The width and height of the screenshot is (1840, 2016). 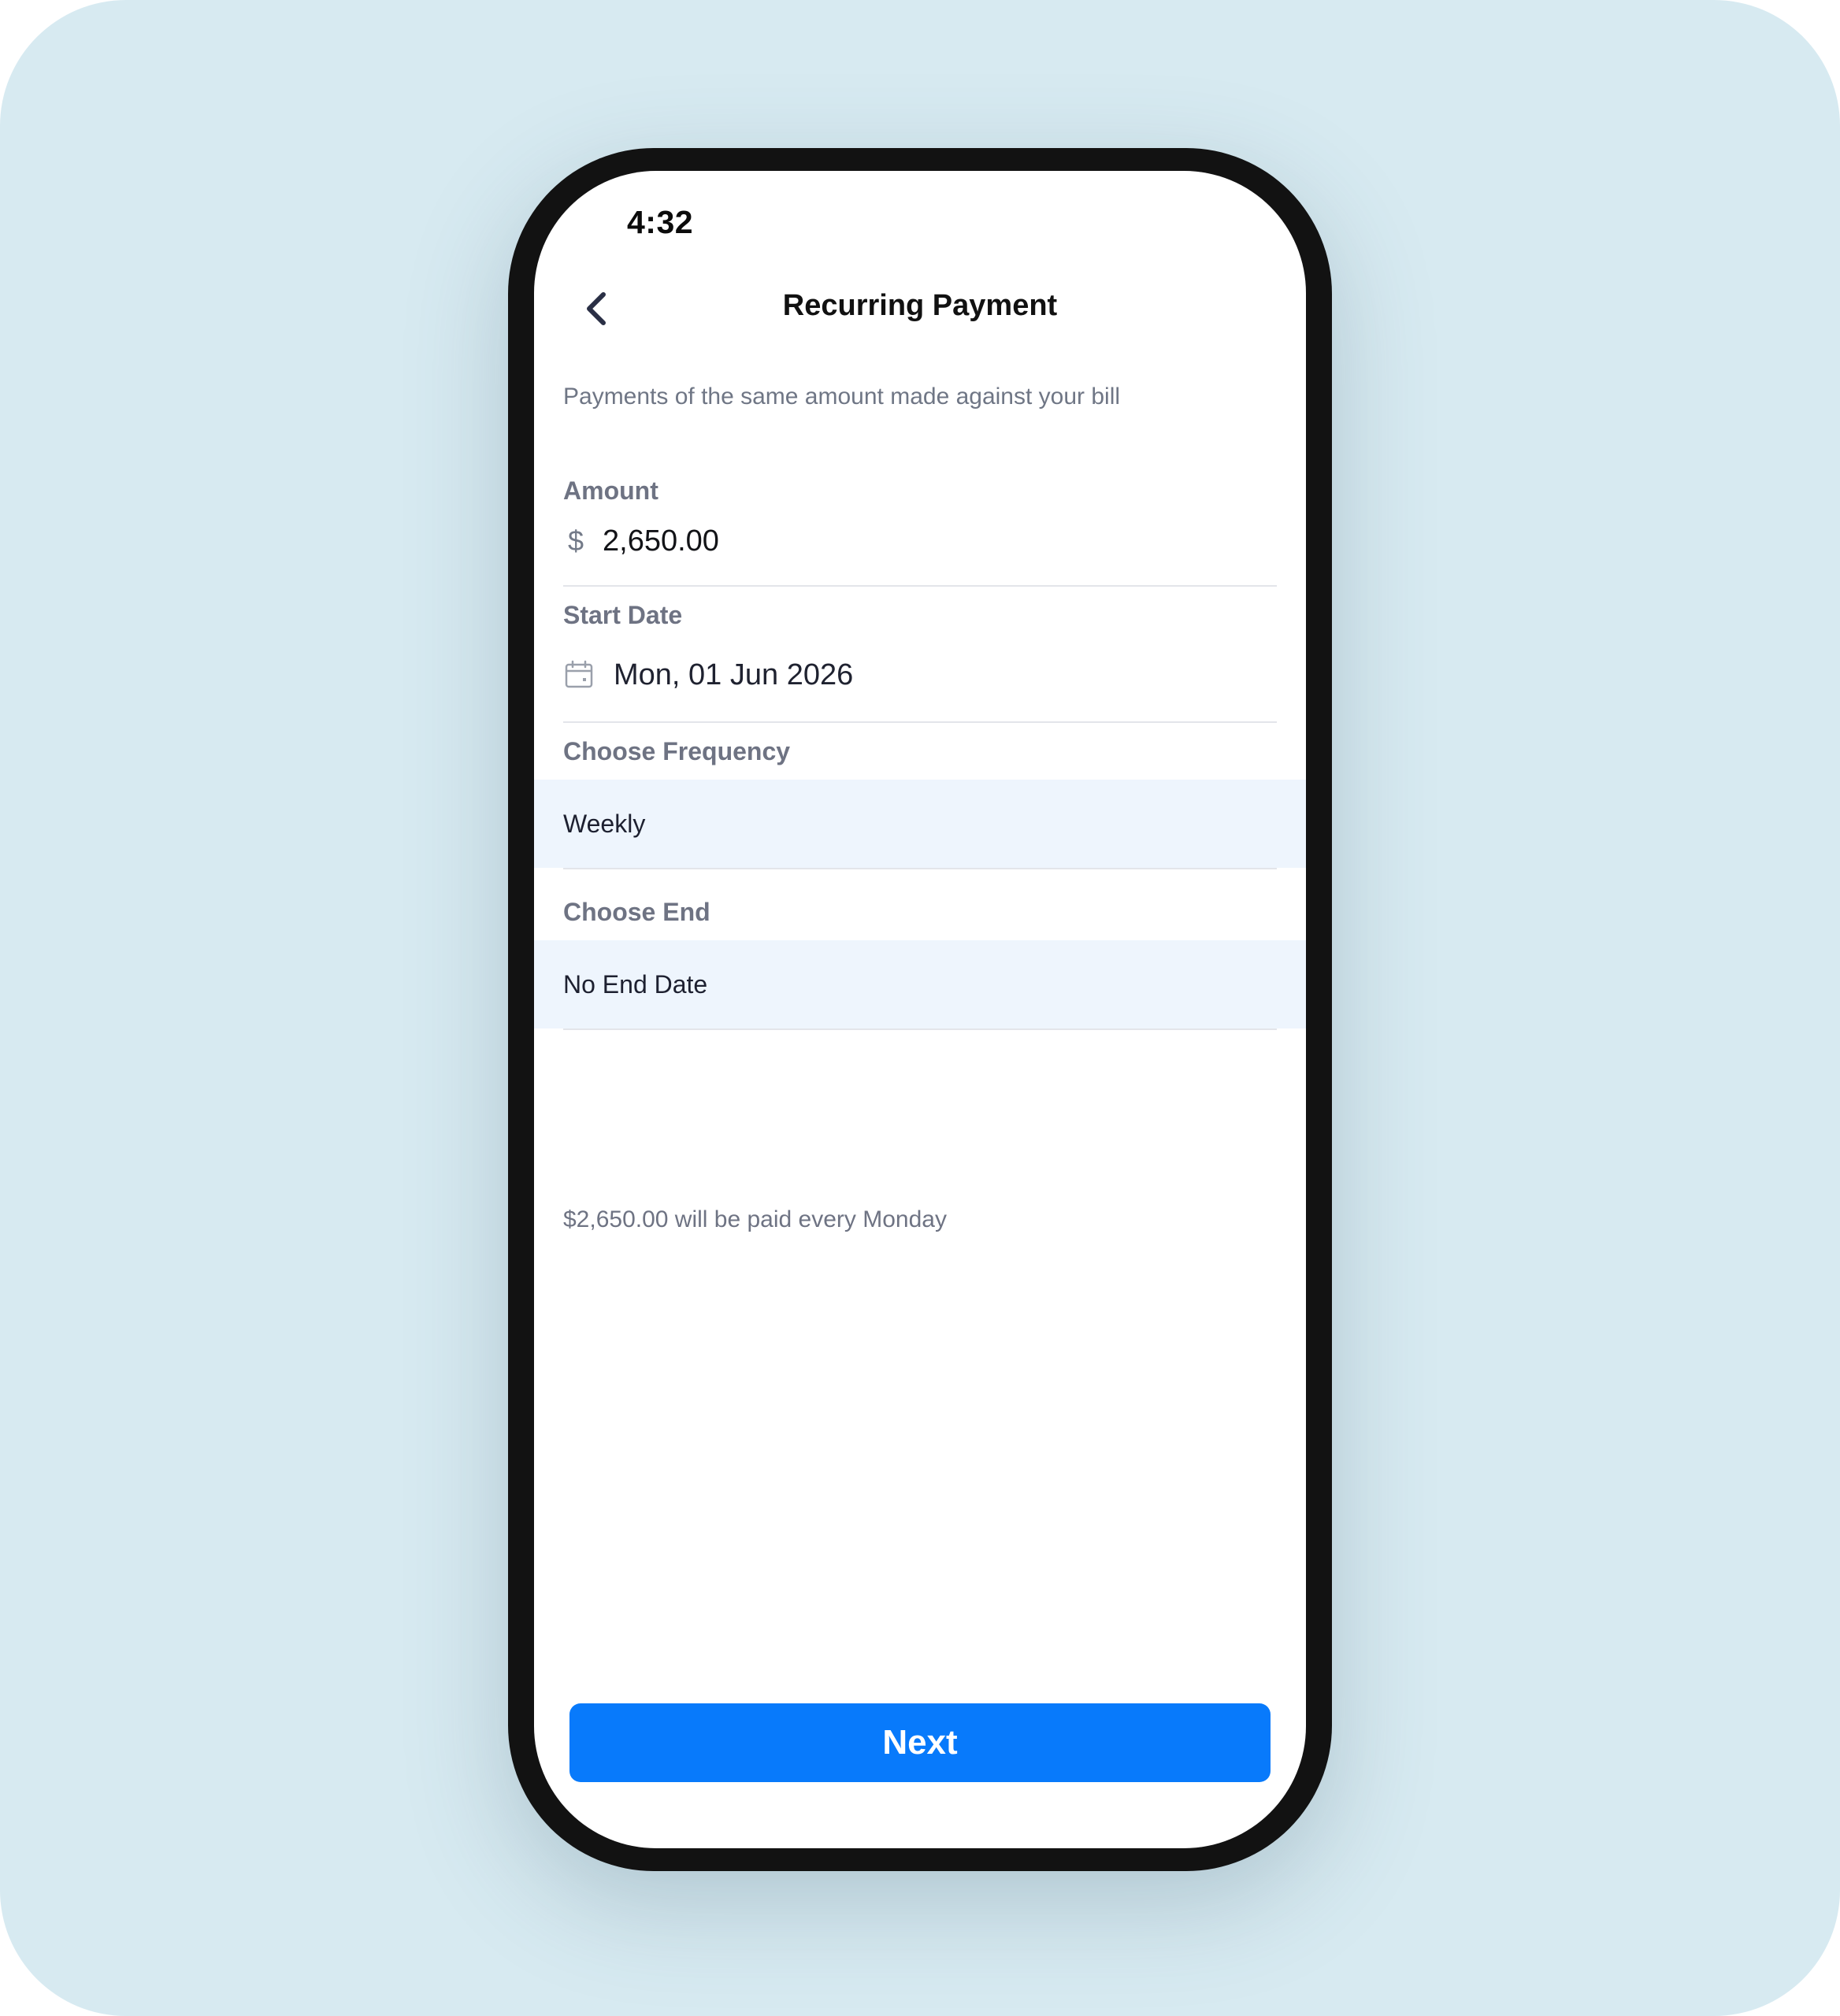 What do you see at coordinates (579, 674) in the screenshot?
I see `calendar-icon` at bounding box center [579, 674].